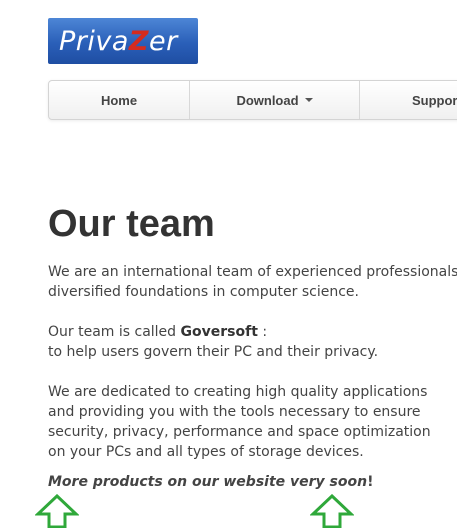 Image resolution: width=457 pixels, height=528 pixels. I want to click on nav-home: Home, so click(119, 100).